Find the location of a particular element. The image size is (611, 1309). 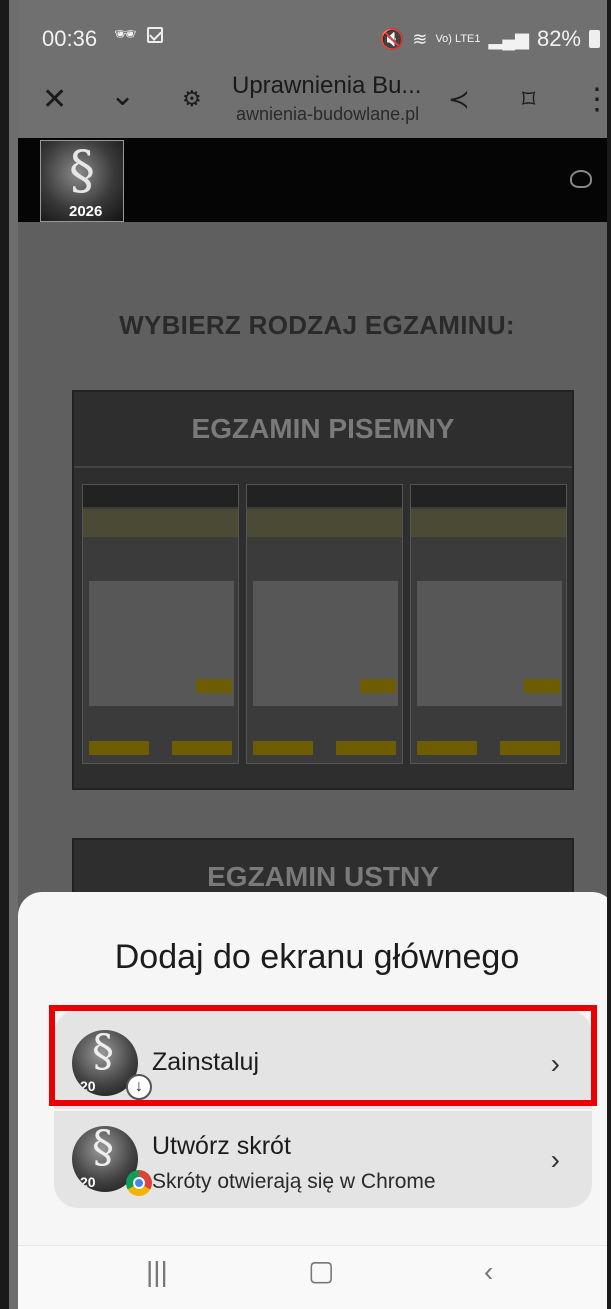

create-shortcut-subtitle: Skróty otwierają się w Chrome is located at coordinates (294, 1181).